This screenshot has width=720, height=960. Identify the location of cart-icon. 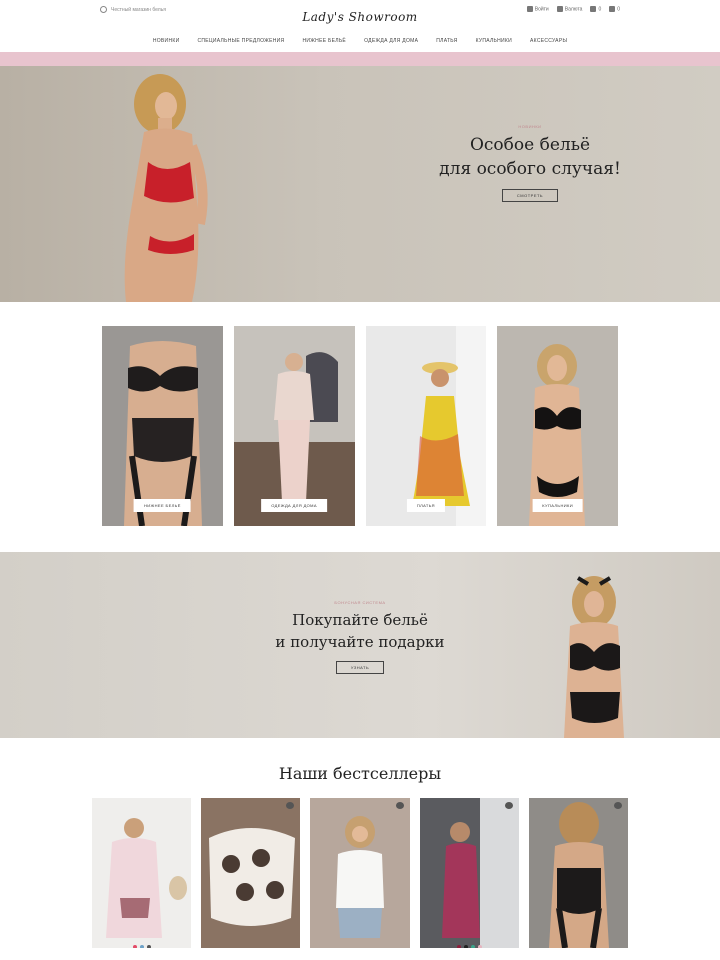
(612, 9).